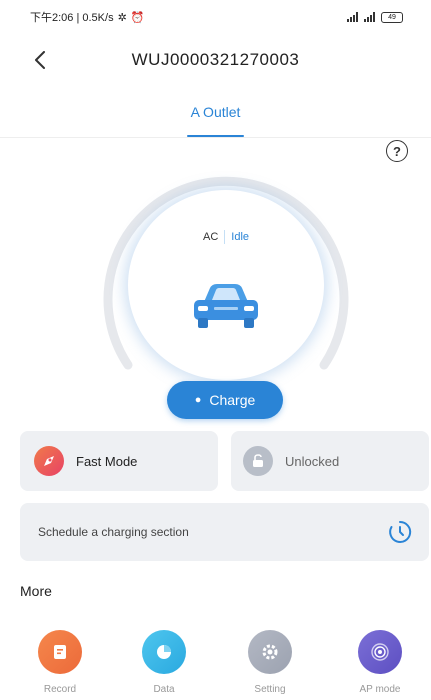  Describe the element at coordinates (226, 306) in the screenshot. I see `car-icon` at that location.